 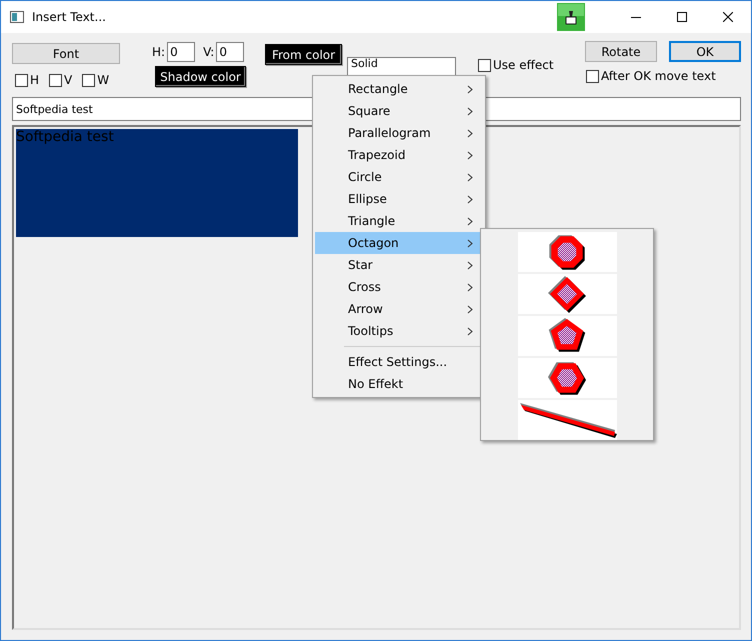 I want to click on menu-item: Cross, so click(x=399, y=287).